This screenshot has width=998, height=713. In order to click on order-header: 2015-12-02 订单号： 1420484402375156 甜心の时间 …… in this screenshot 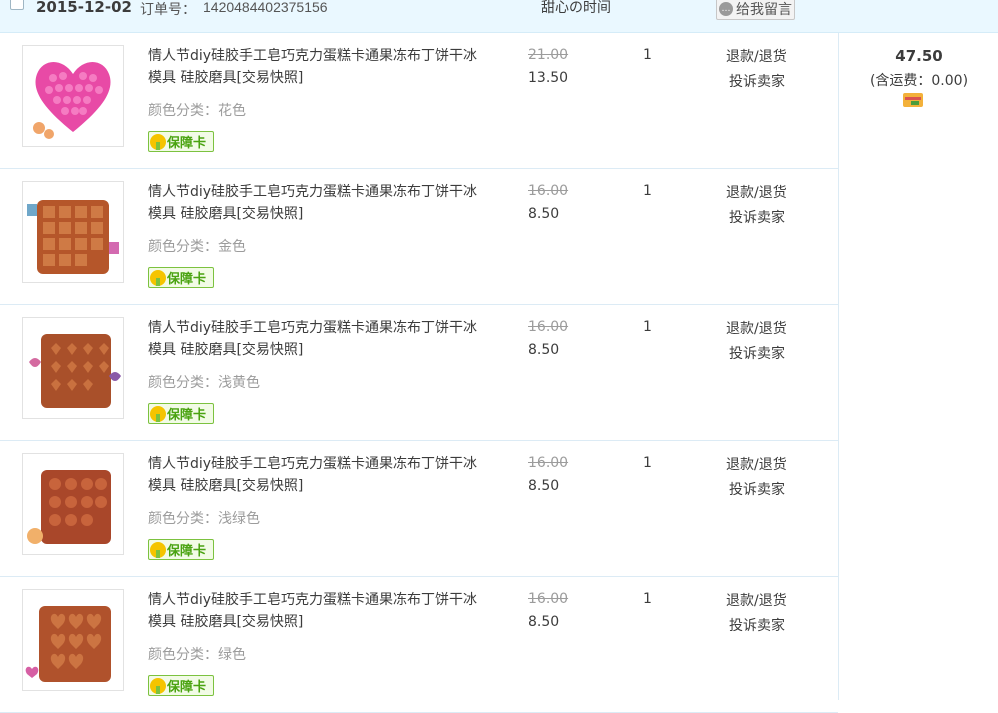, I will do `click(499, 16)`.